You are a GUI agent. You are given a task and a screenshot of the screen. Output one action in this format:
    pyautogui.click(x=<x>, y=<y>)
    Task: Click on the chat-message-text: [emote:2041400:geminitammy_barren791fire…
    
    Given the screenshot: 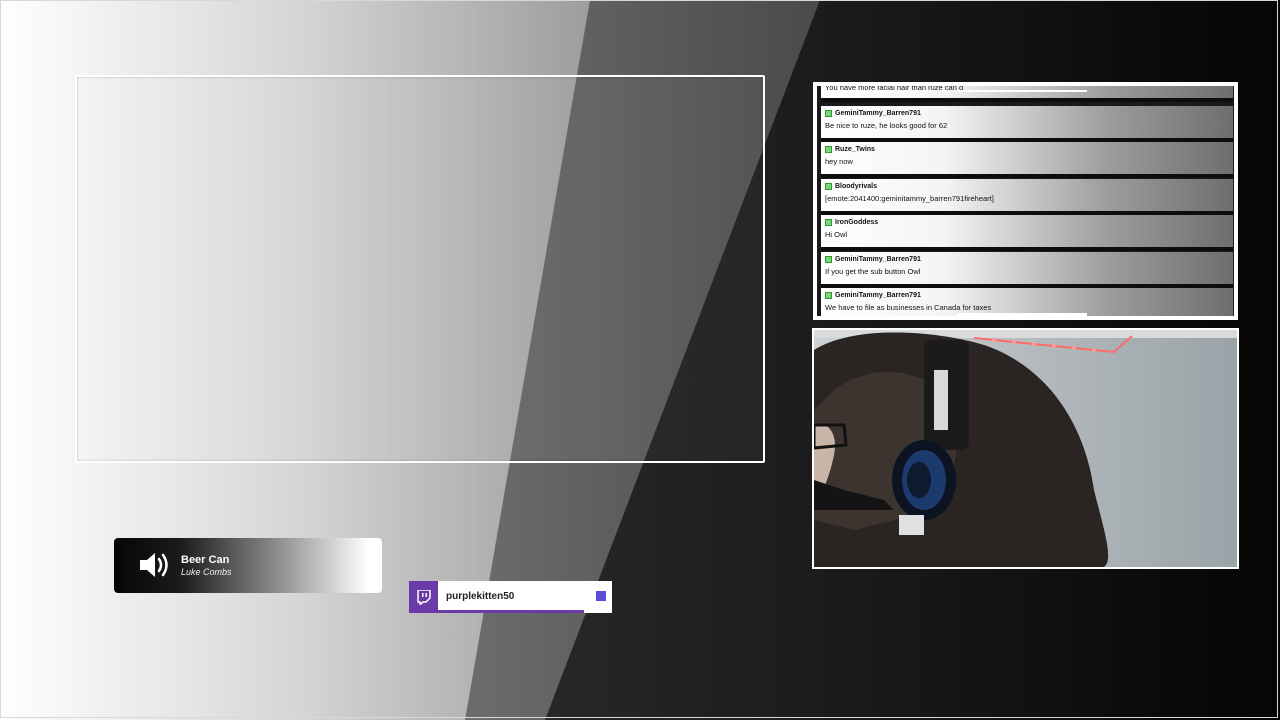 What is the action you would take?
    pyautogui.click(x=909, y=198)
    